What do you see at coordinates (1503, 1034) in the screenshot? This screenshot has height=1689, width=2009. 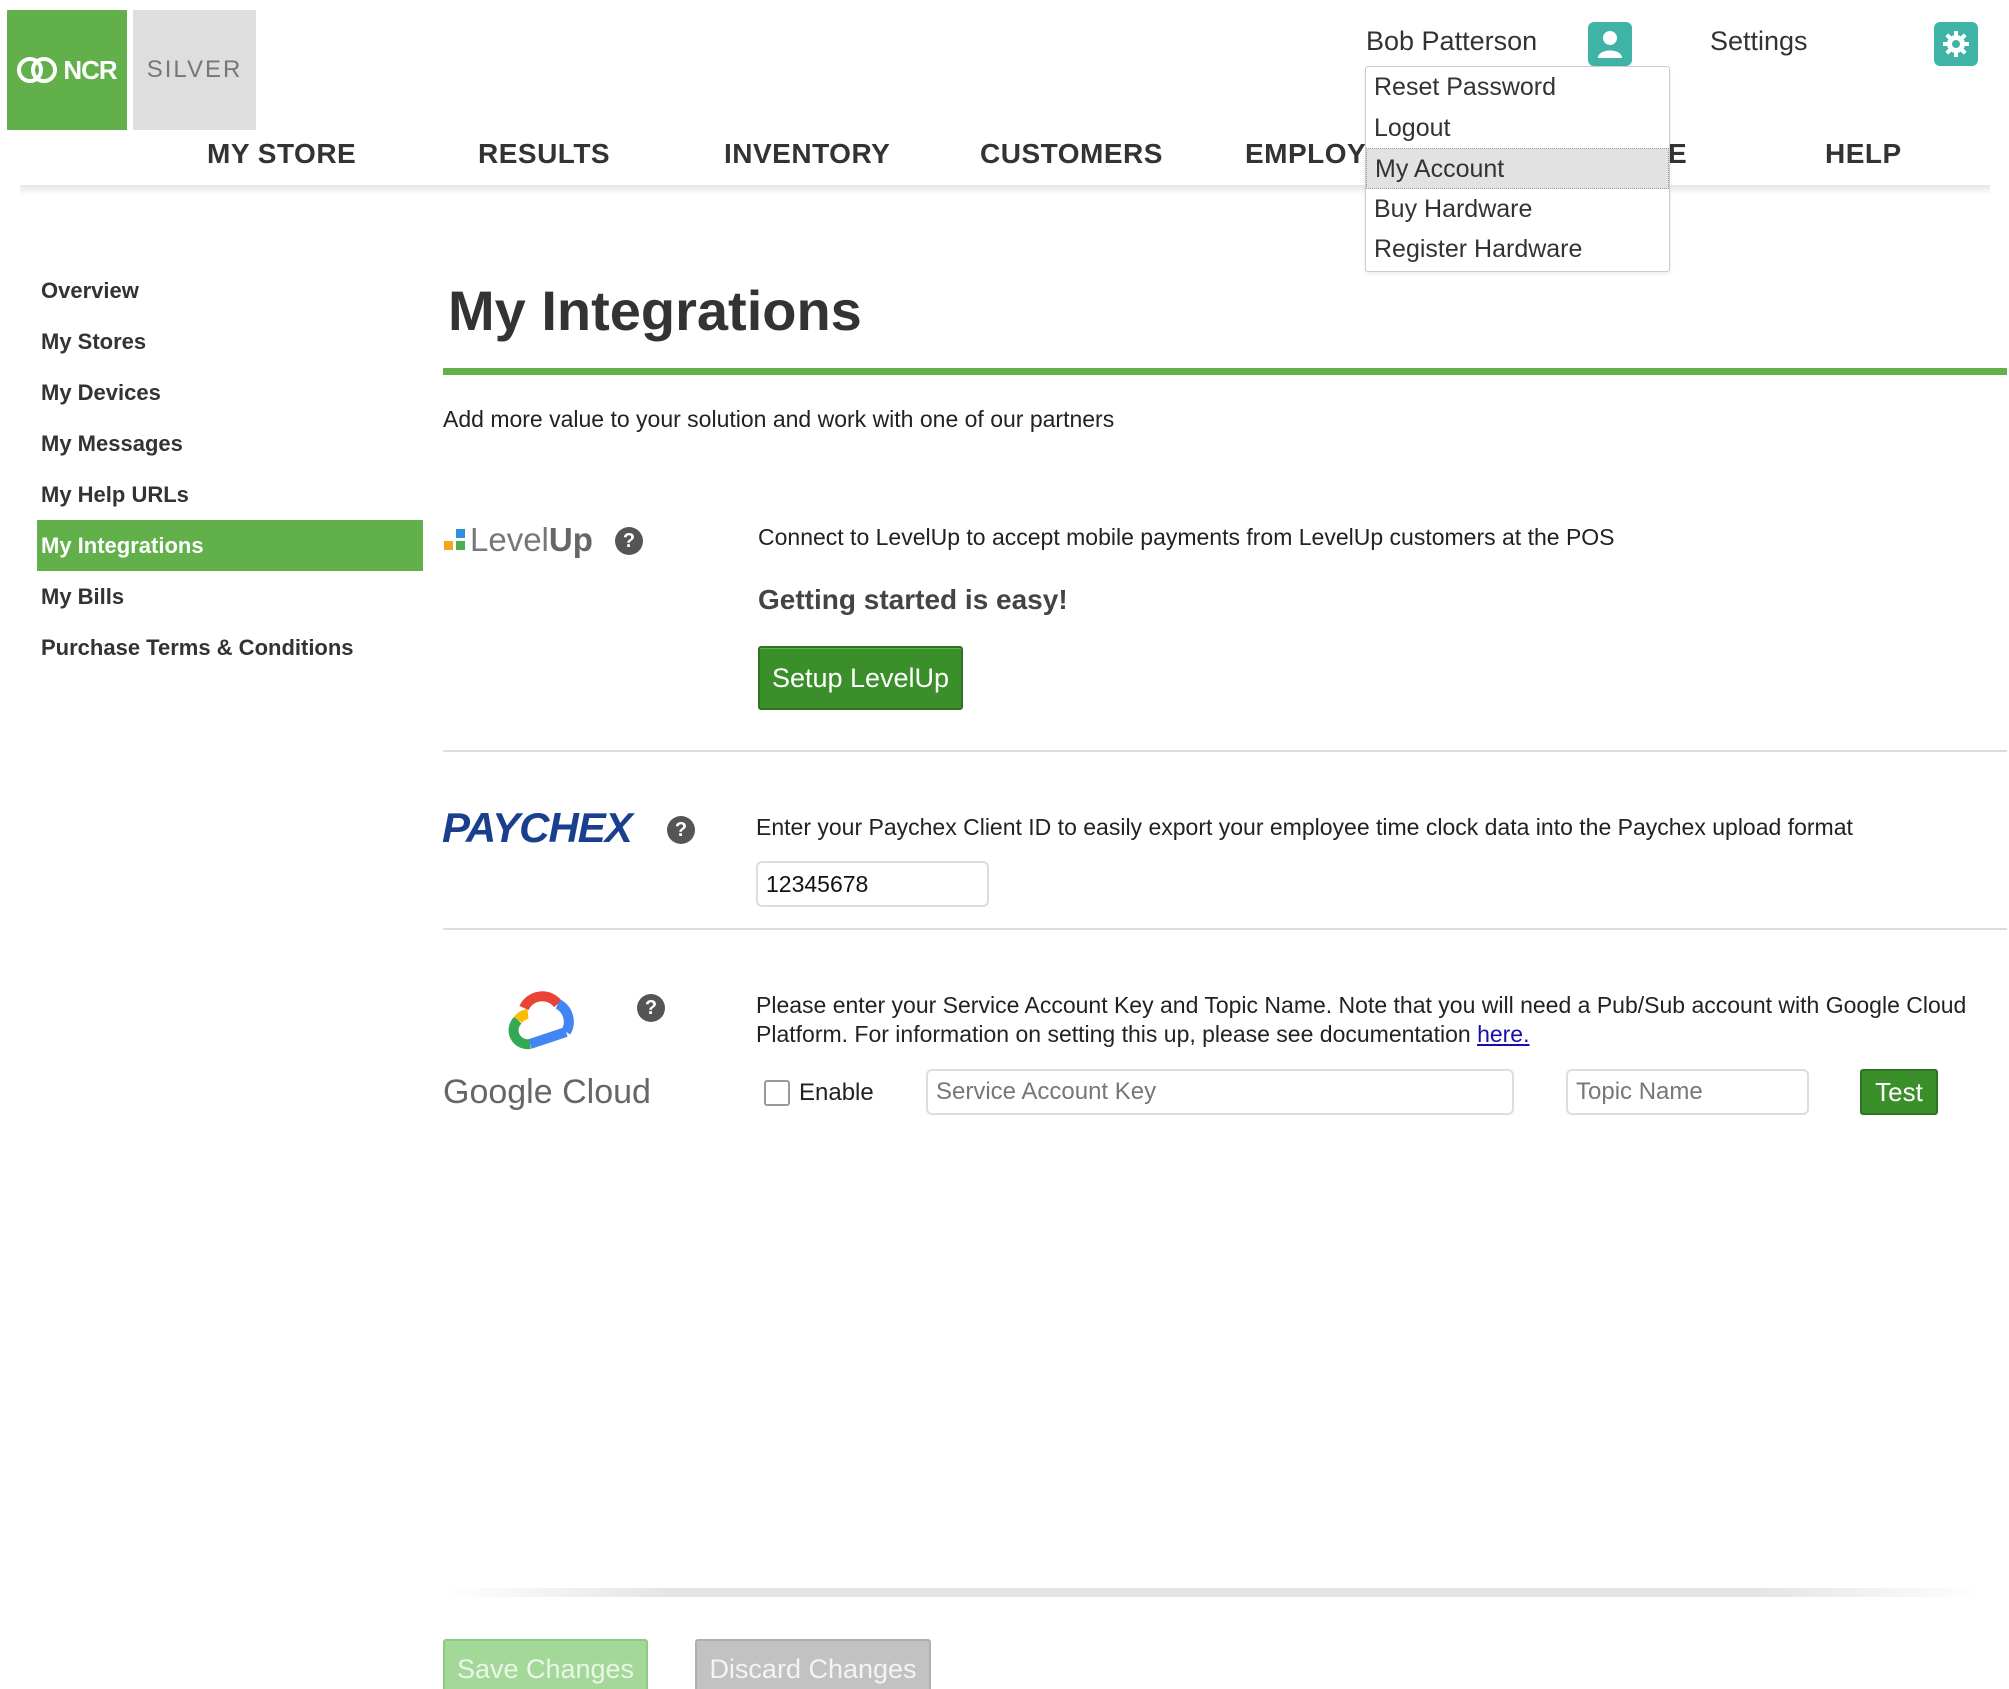 I see `documentation-link: here.` at bounding box center [1503, 1034].